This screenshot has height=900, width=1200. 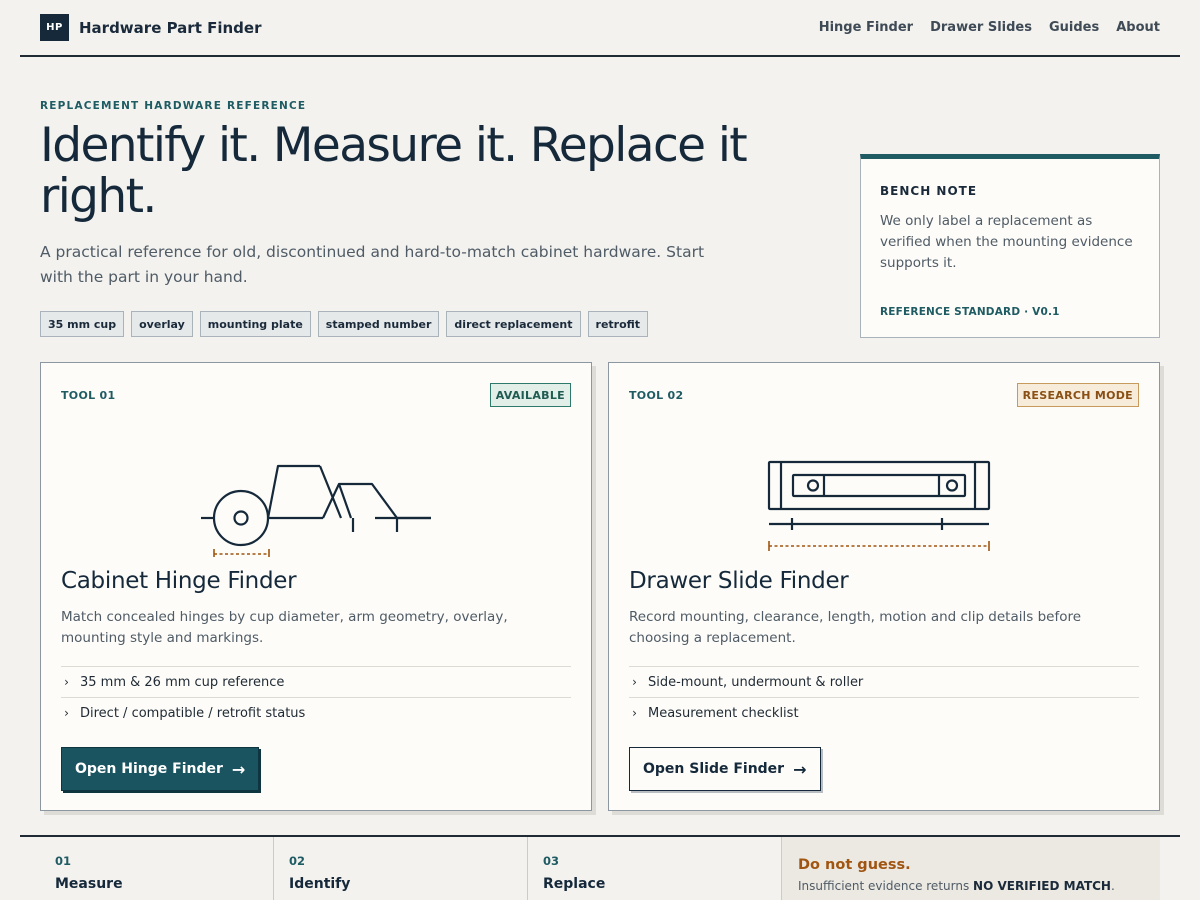 What do you see at coordinates (182, 682) in the screenshot?
I see `feature-label: 35 mm & 26 mm cup reference` at bounding box center [182, 682].